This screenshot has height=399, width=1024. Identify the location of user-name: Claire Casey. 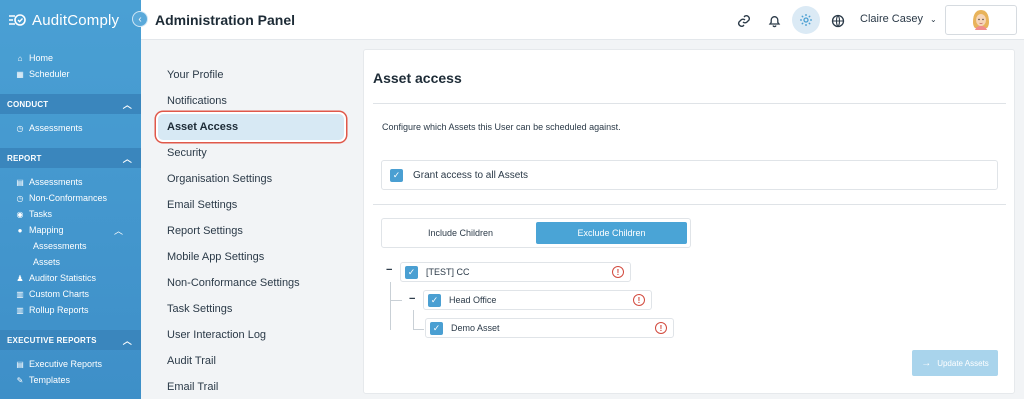
(891, 19).